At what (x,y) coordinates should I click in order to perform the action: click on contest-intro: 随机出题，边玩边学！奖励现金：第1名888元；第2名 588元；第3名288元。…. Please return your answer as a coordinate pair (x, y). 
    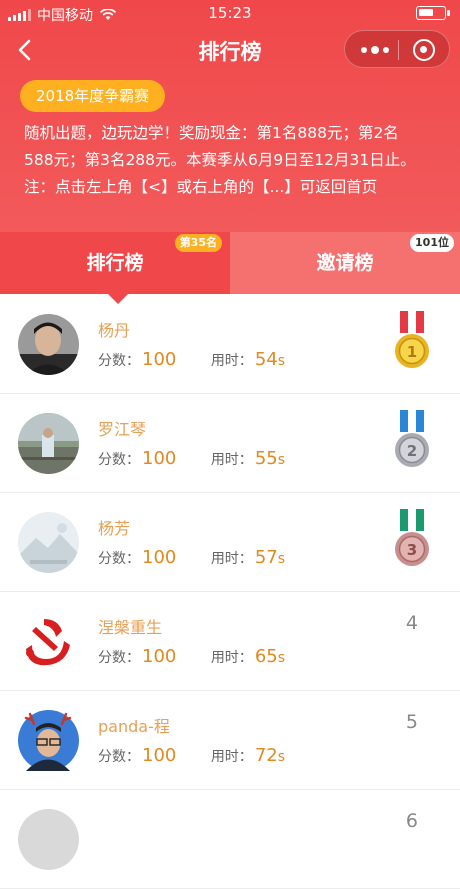
    Looking at the image, I should click on (234, 160).